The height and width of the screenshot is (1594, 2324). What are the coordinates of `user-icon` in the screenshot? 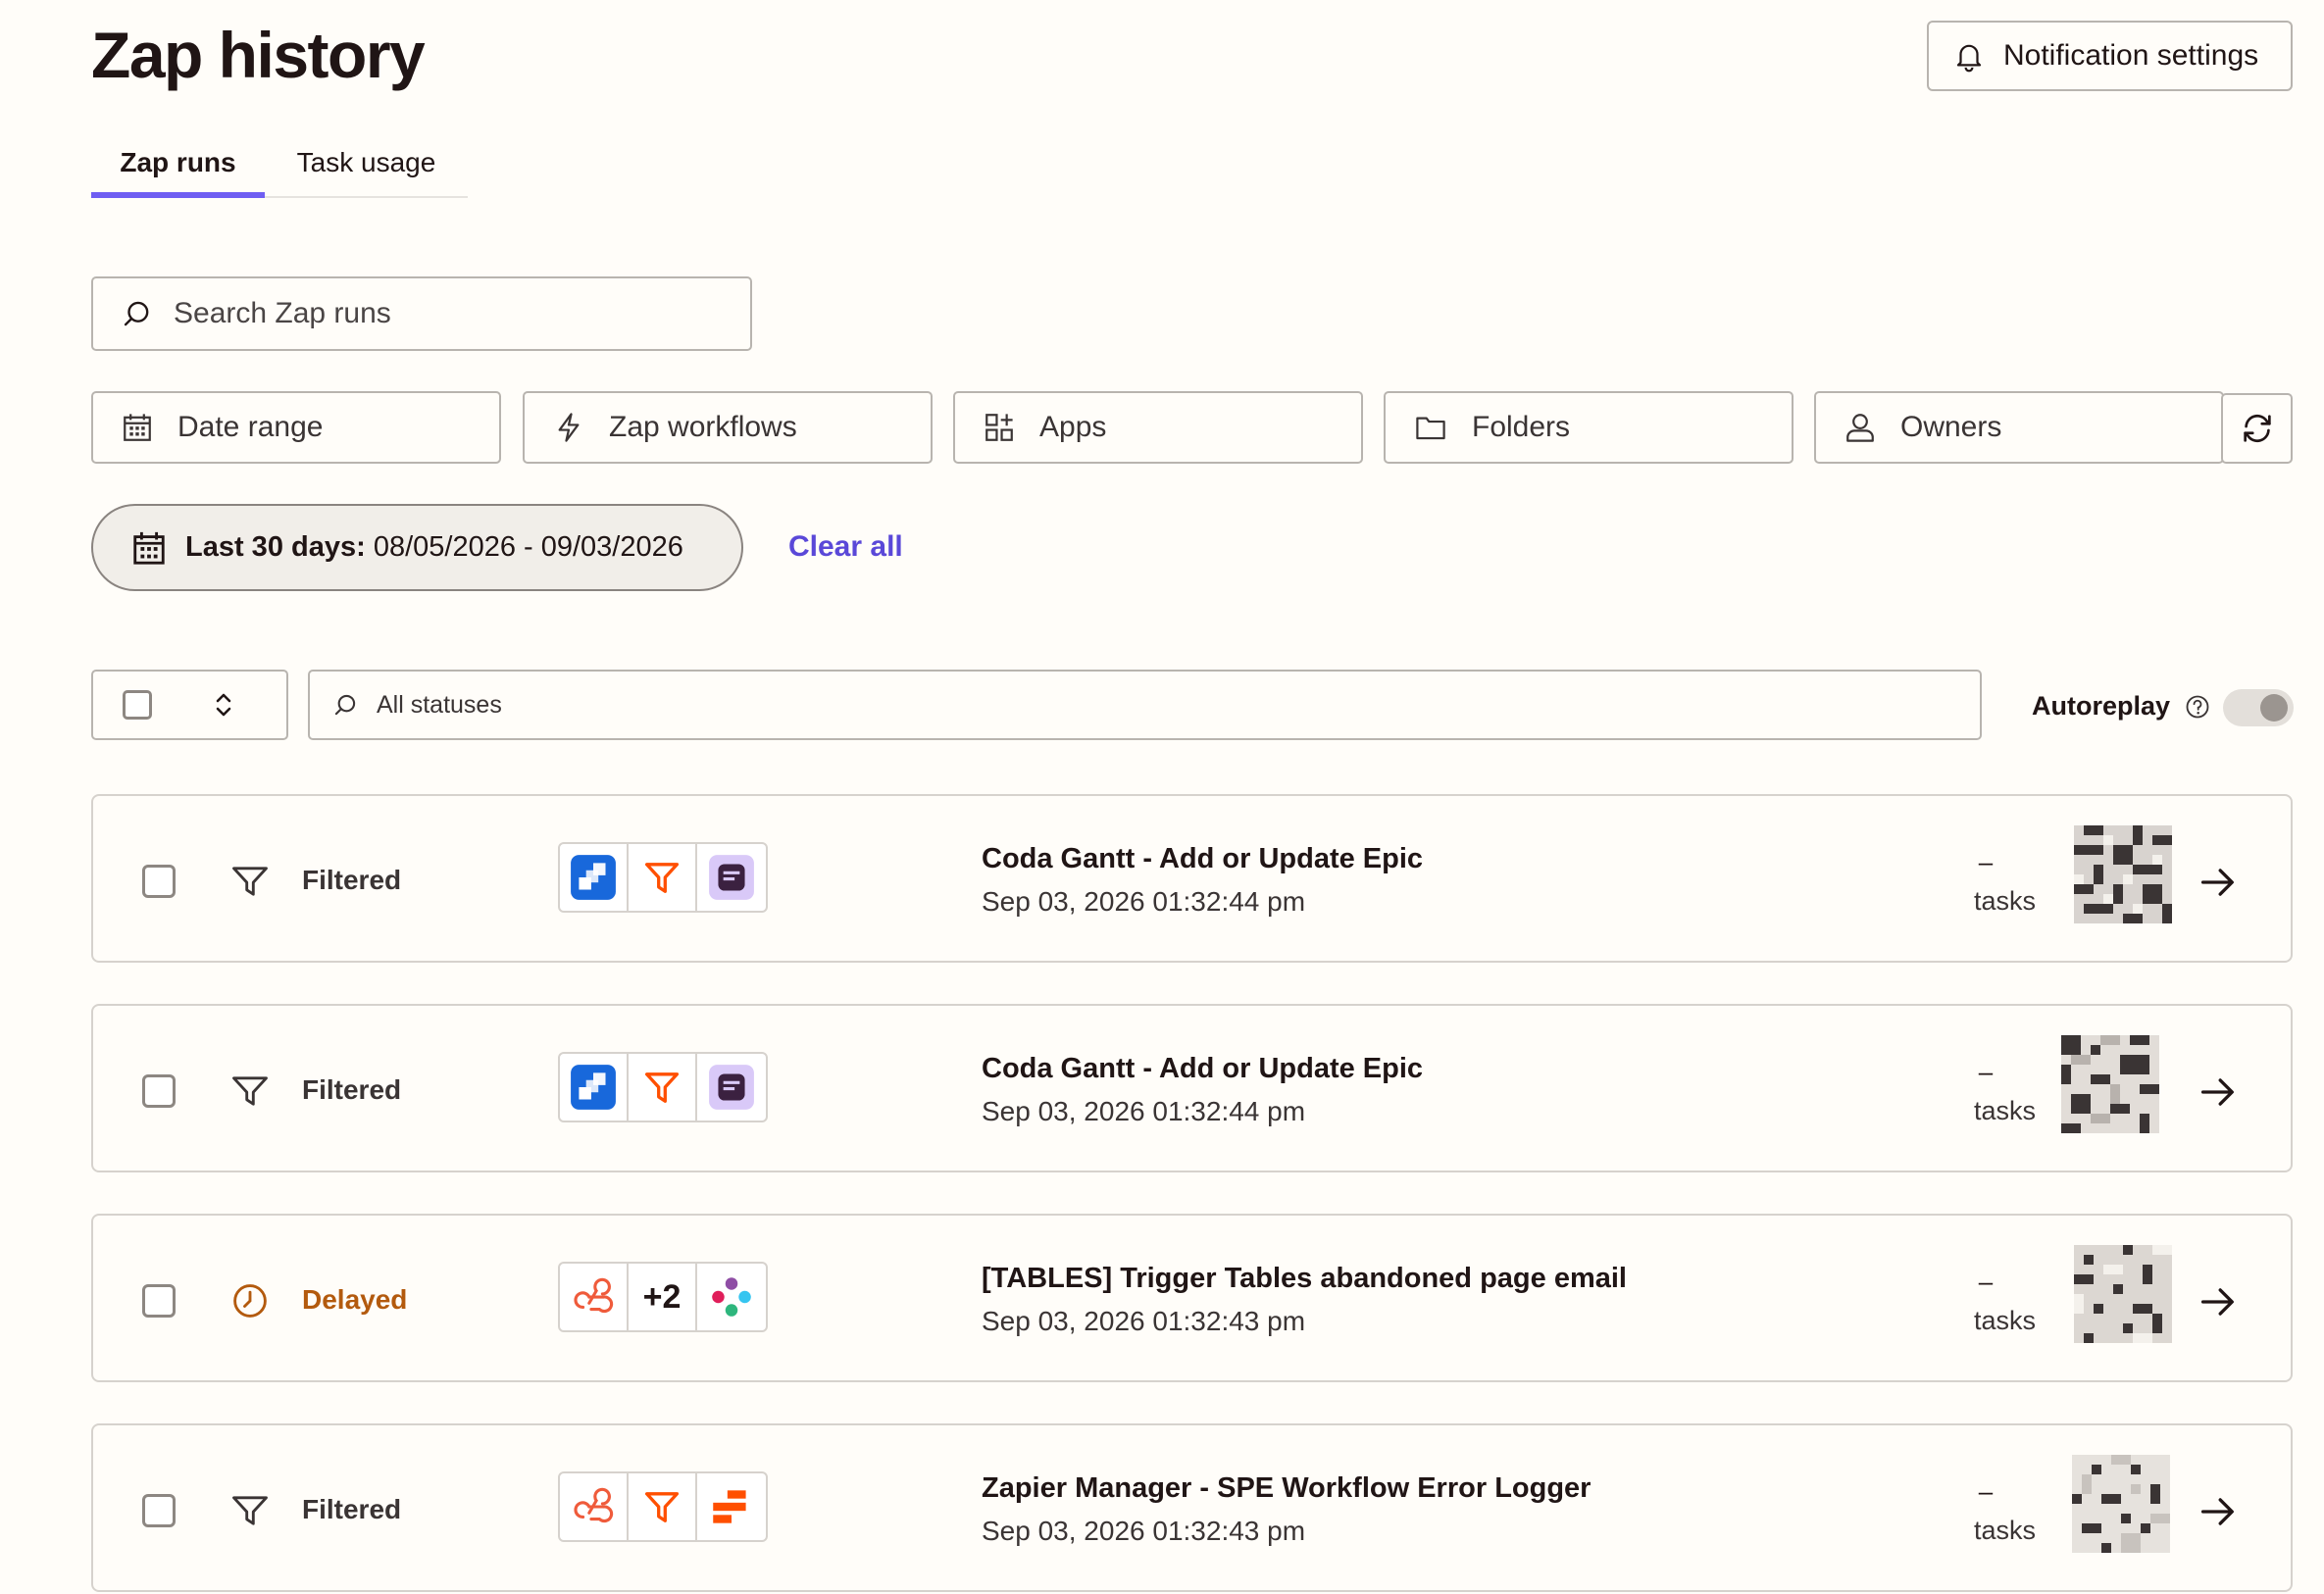 It's located at (1860, 428).